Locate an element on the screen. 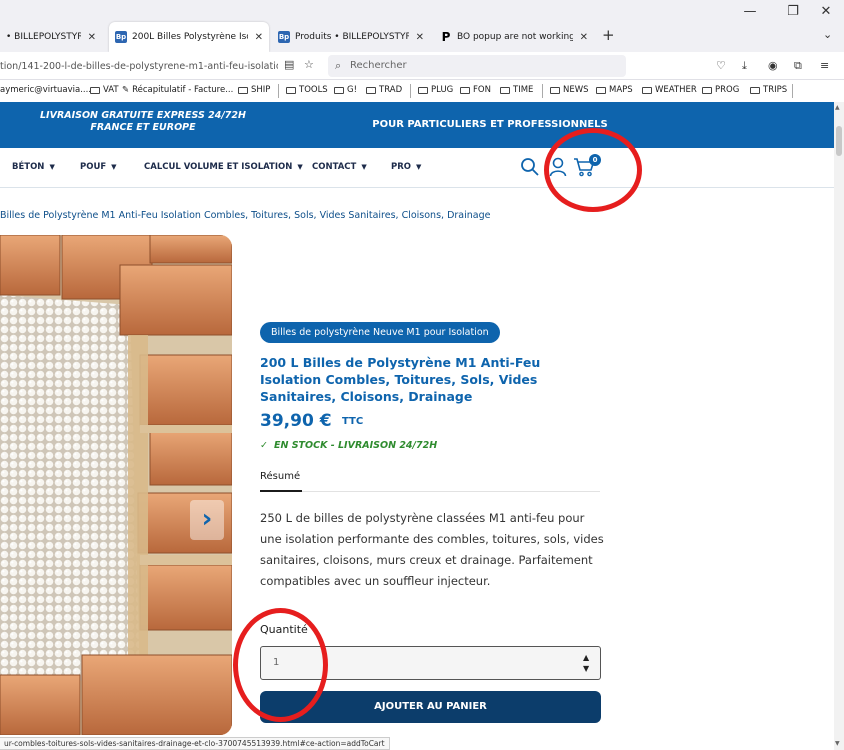  downloads-icon: ⤓ is located at coordinates (744, 66).